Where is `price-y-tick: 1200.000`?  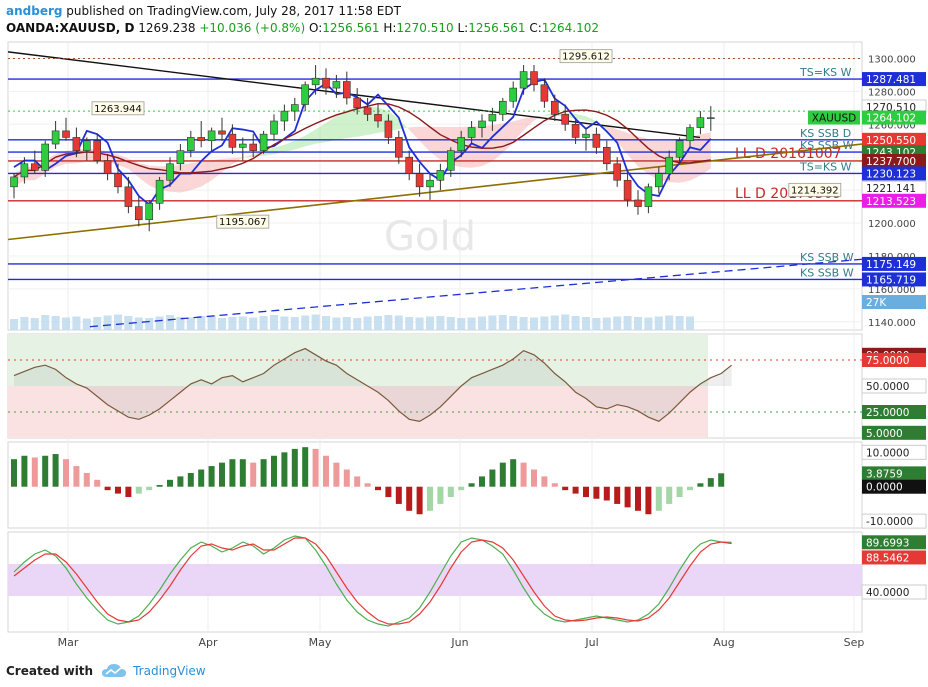 price-y-tick: 1200.000 is located at coordinates (892, 224).